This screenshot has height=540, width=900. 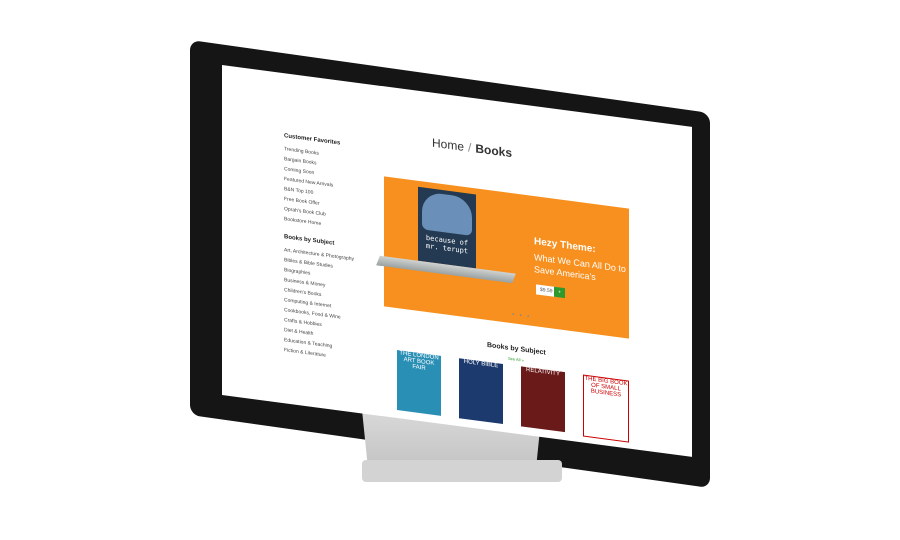 What do you see at coordinates (516, 359) in the screenshot?
I see `see-all-link: See All »` at bounding box center [516, 359].